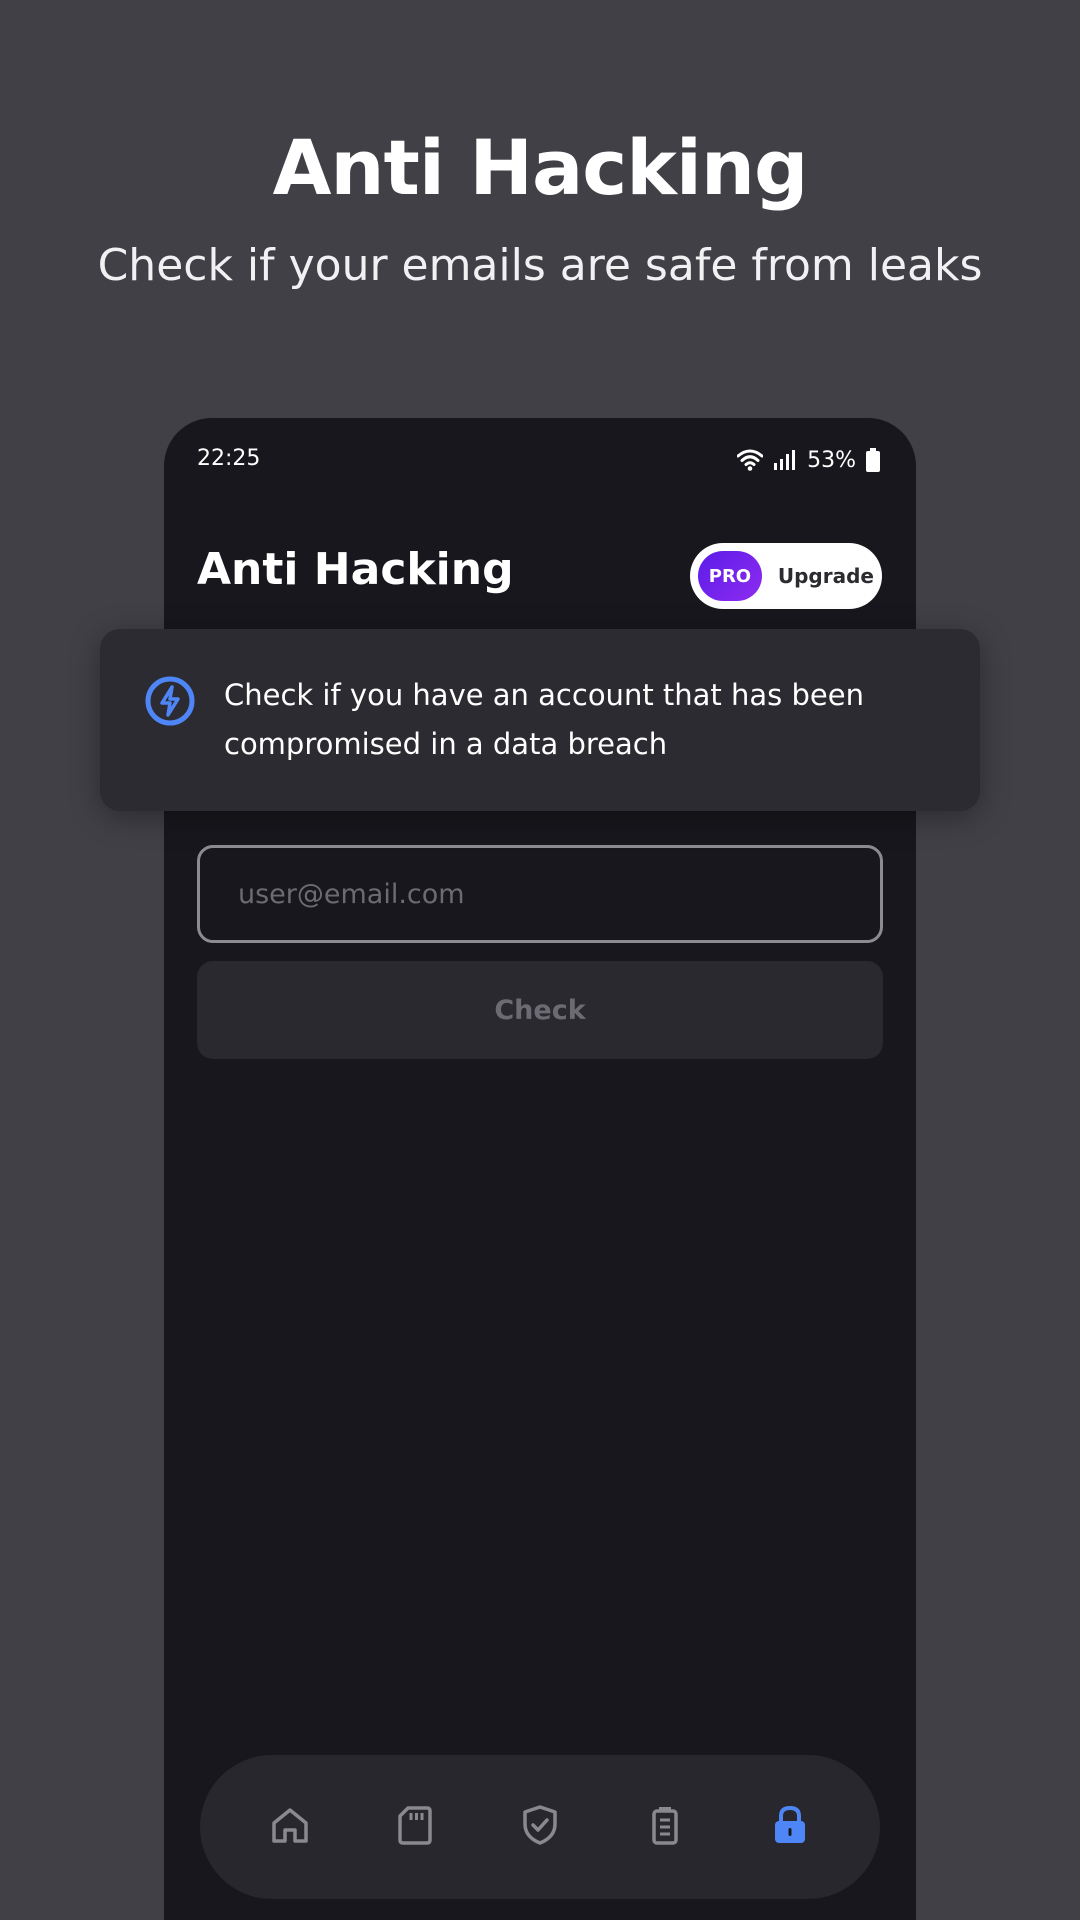 The width and height of the screenshot is (1080, 1920). What do you see at coordinates (540, 894) in the screenshot?
I see `email-input` at bounding box center [540, 894].